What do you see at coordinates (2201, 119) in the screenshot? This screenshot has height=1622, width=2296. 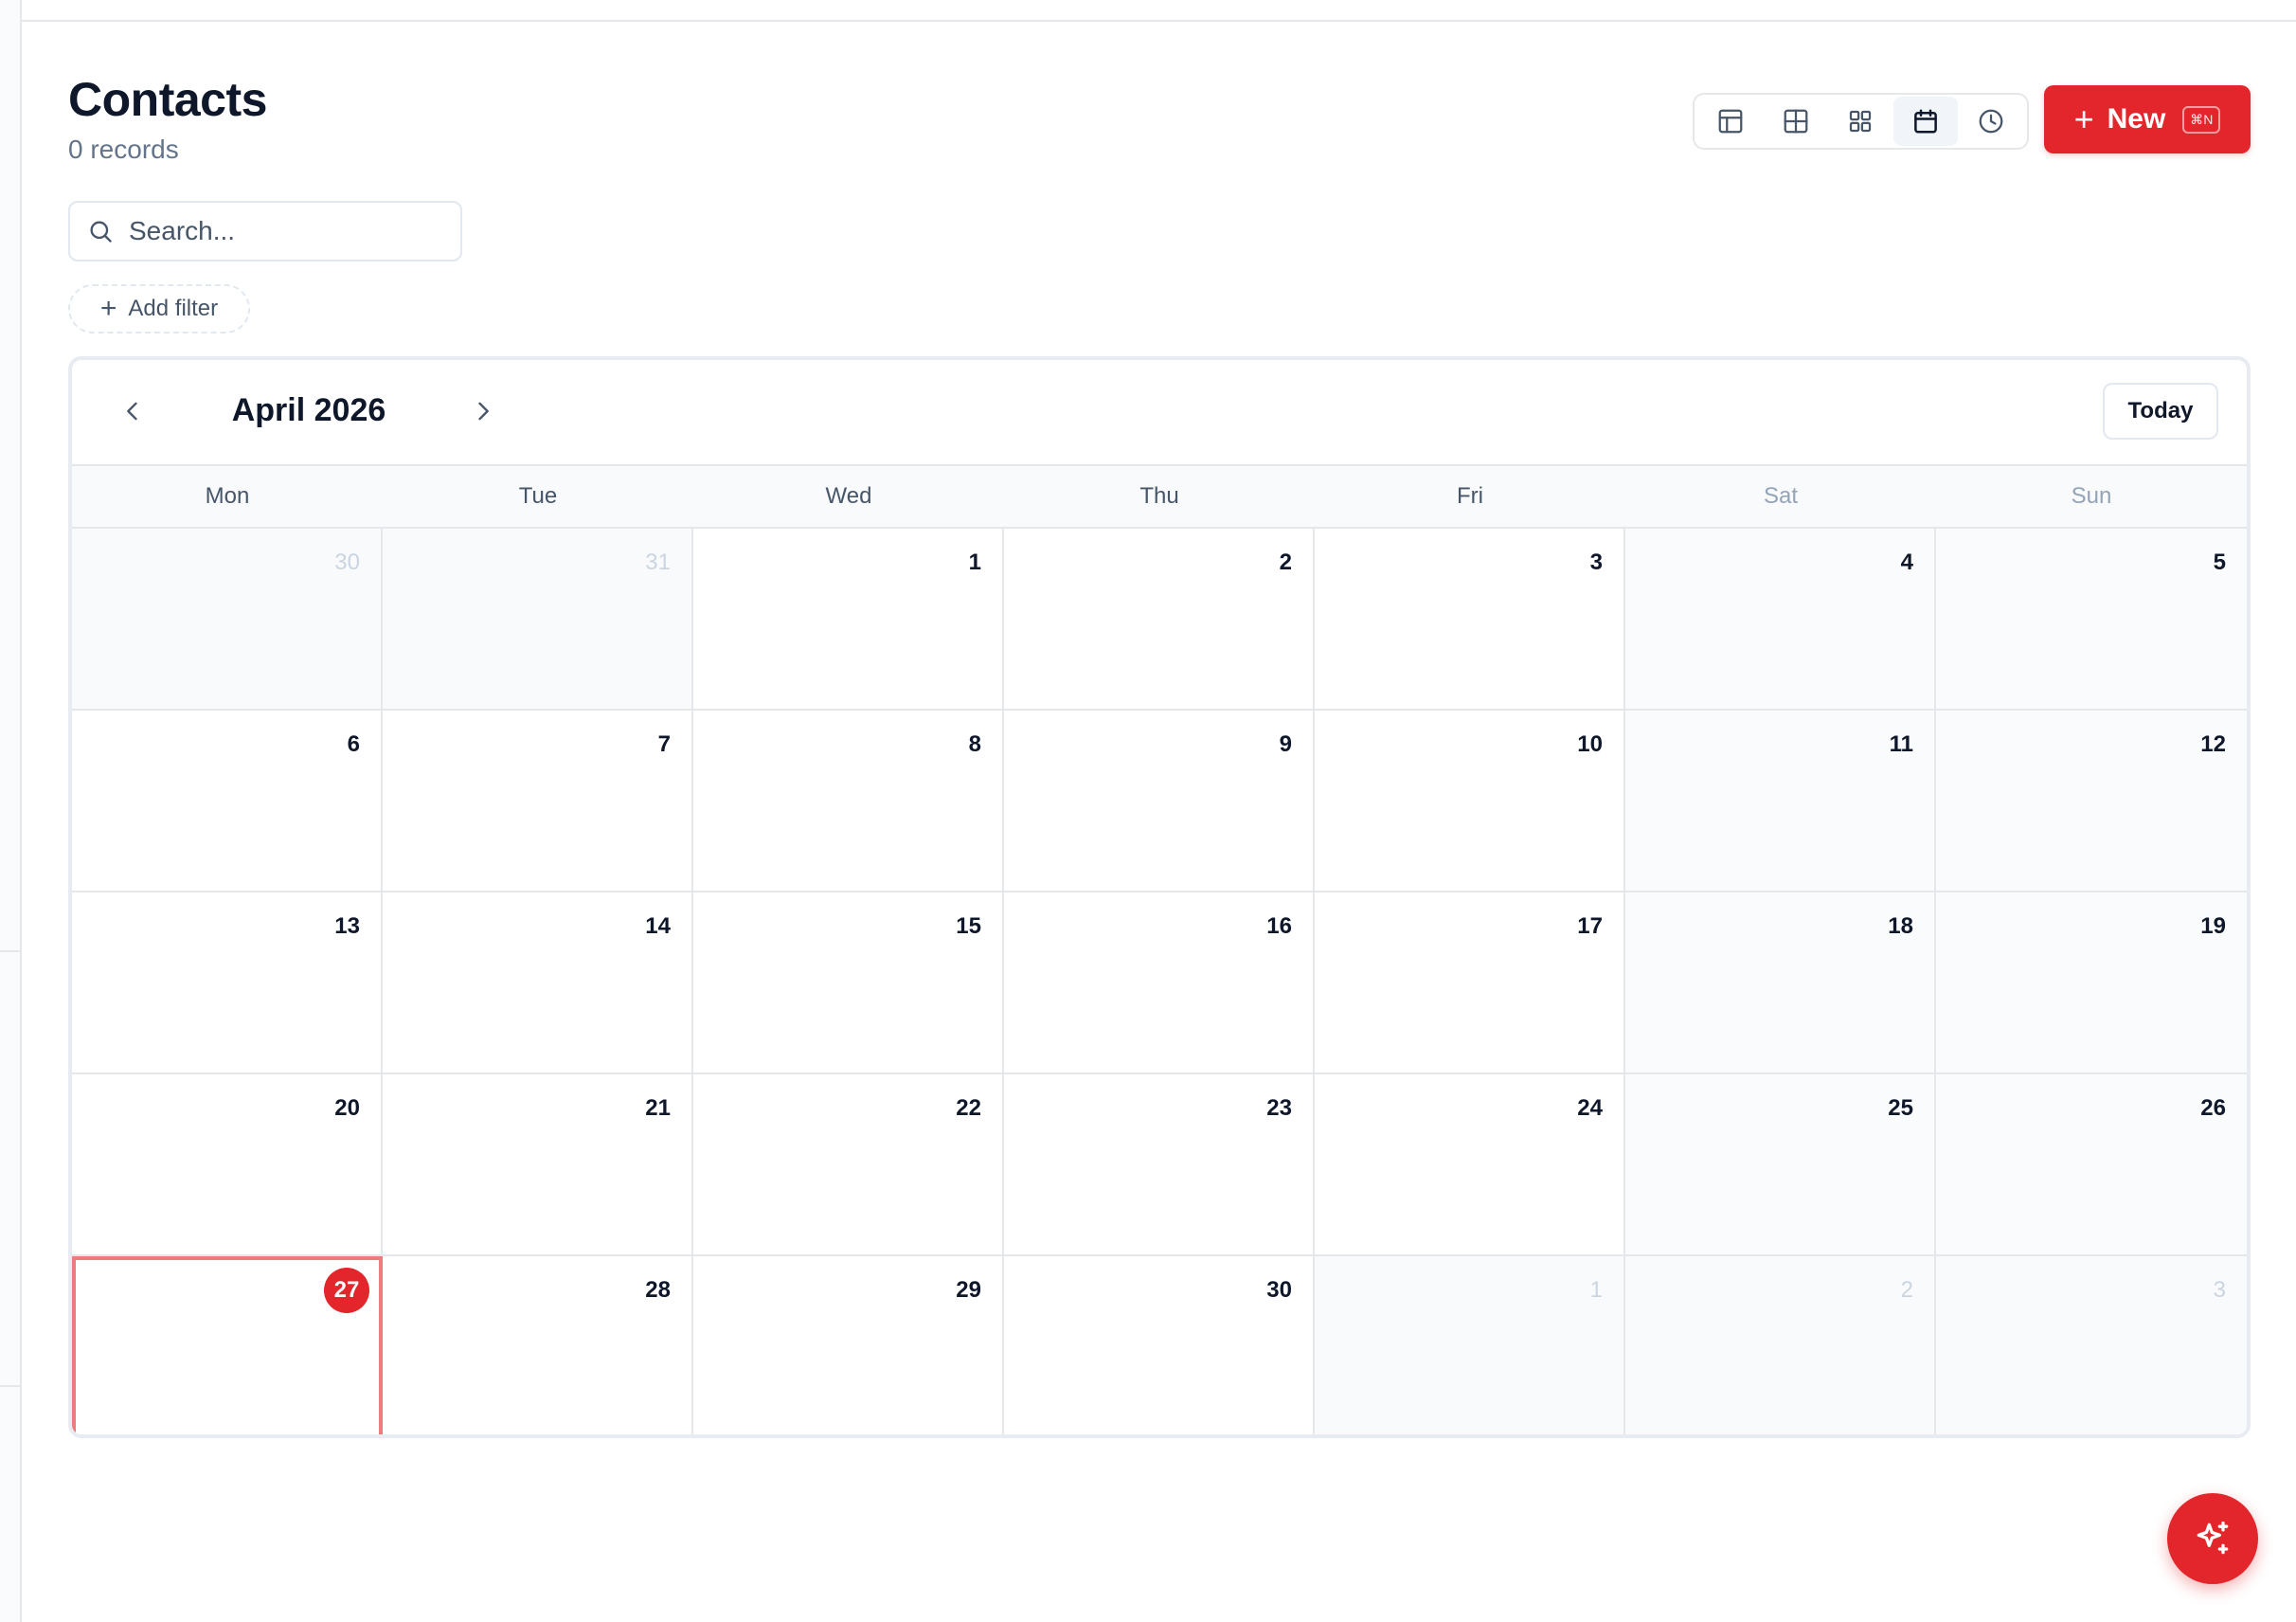 I see `shortcut-badge: ⌘N` at bounding box center [2201, 119].